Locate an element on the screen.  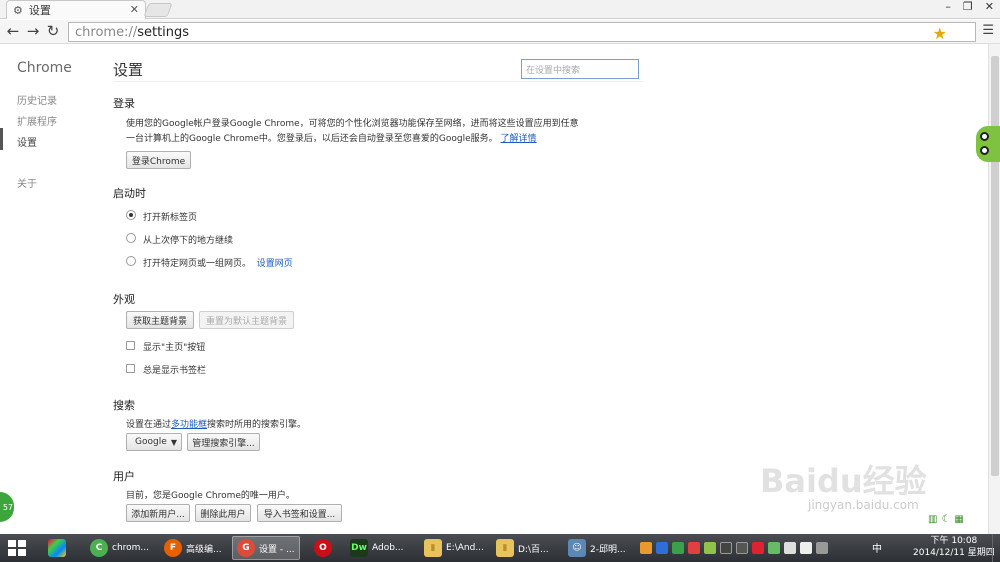
settings-sidebar: Chrome 历史记录 扩展程序 设置 关于 is located at coordinates (50, 289).